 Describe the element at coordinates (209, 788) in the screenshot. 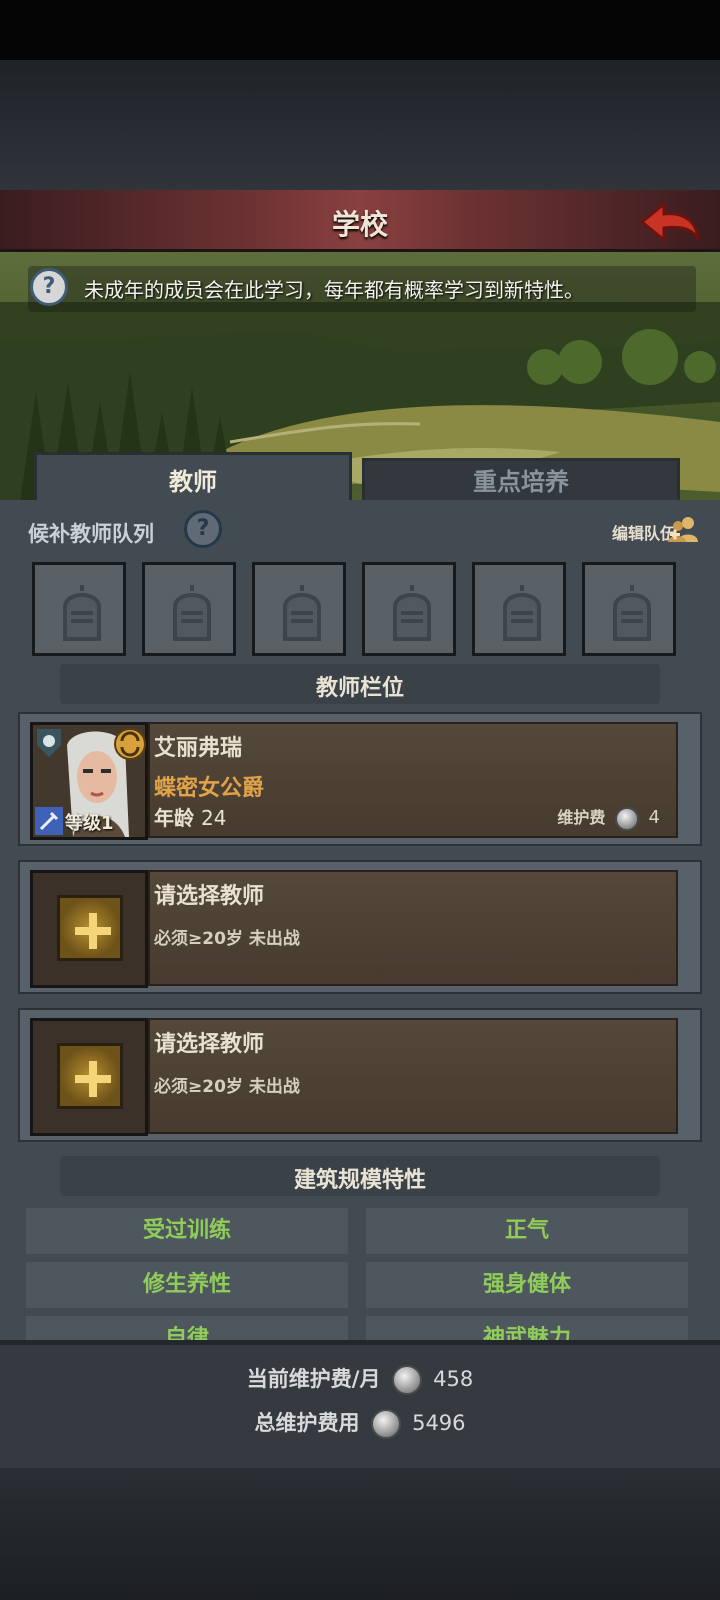

I see `teacher-title: 蝶密女公爵` at that location.